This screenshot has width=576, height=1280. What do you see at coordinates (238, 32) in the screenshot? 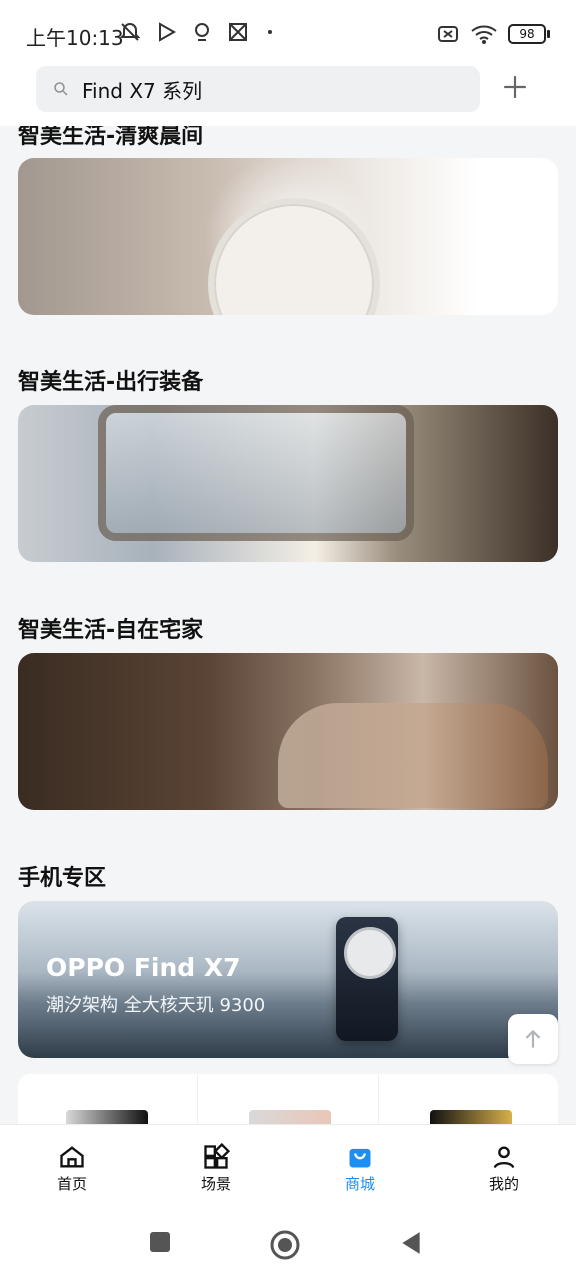
I see `app-icon` at bounding box center [238, 32].